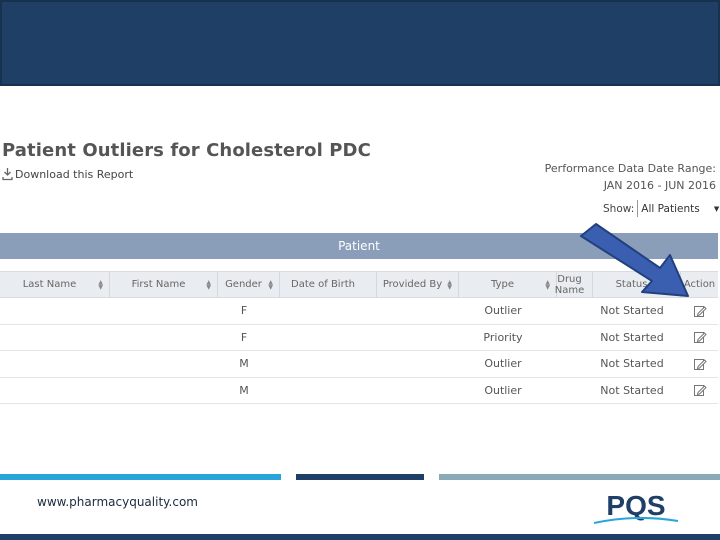 The height and width of the screenshot is (540, 720). What do you see at coordinates (579, 477) in the screenshot?
I see `footer-stripe-gray` at bounding box center [579, 477].